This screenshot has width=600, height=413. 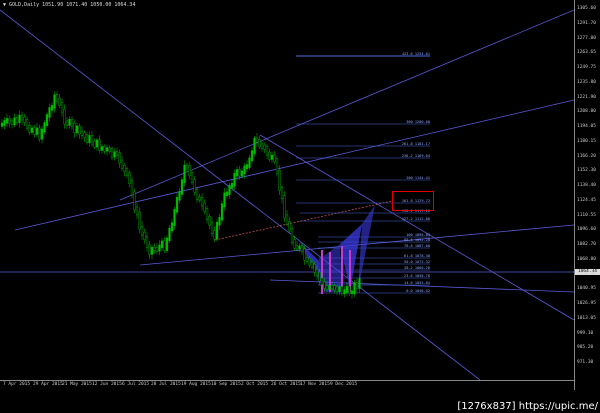 I want to click on fibo-level-label: 0.0 1046.42, so click(x=418, y=291).